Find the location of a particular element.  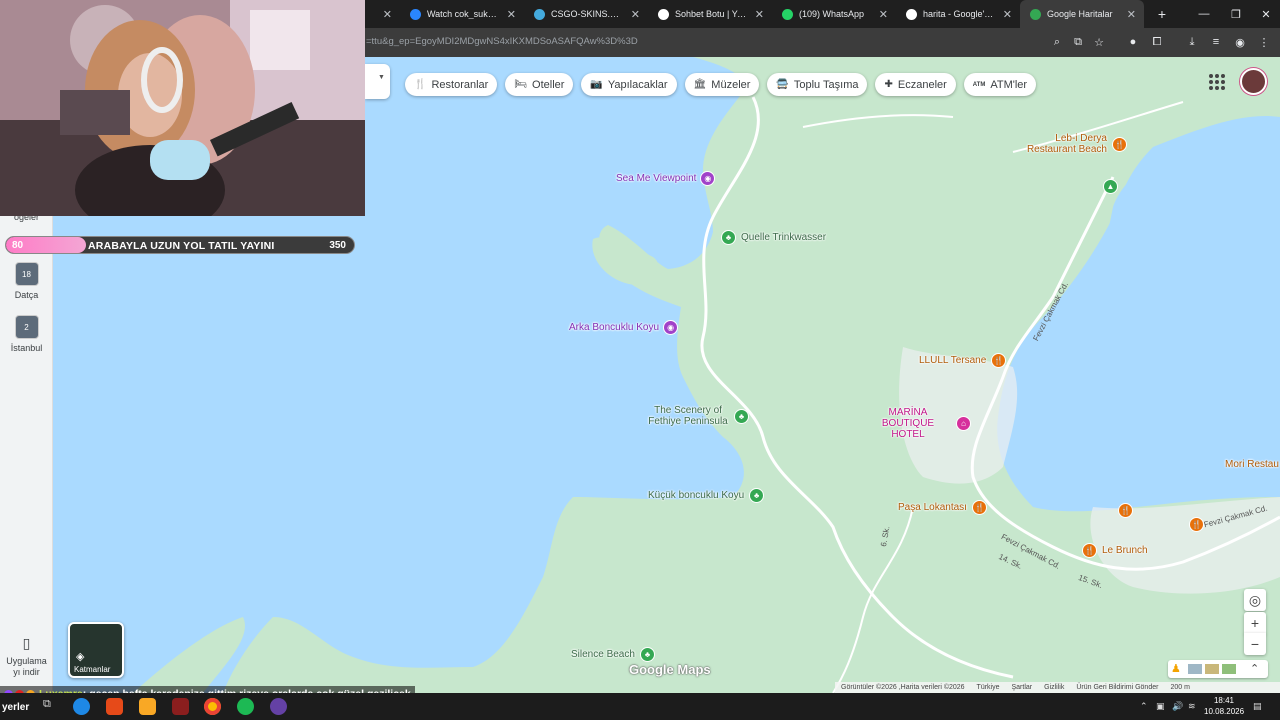

poi-le-brunch: 🍴 Le Brunch is located at coordinates (1115, 550).